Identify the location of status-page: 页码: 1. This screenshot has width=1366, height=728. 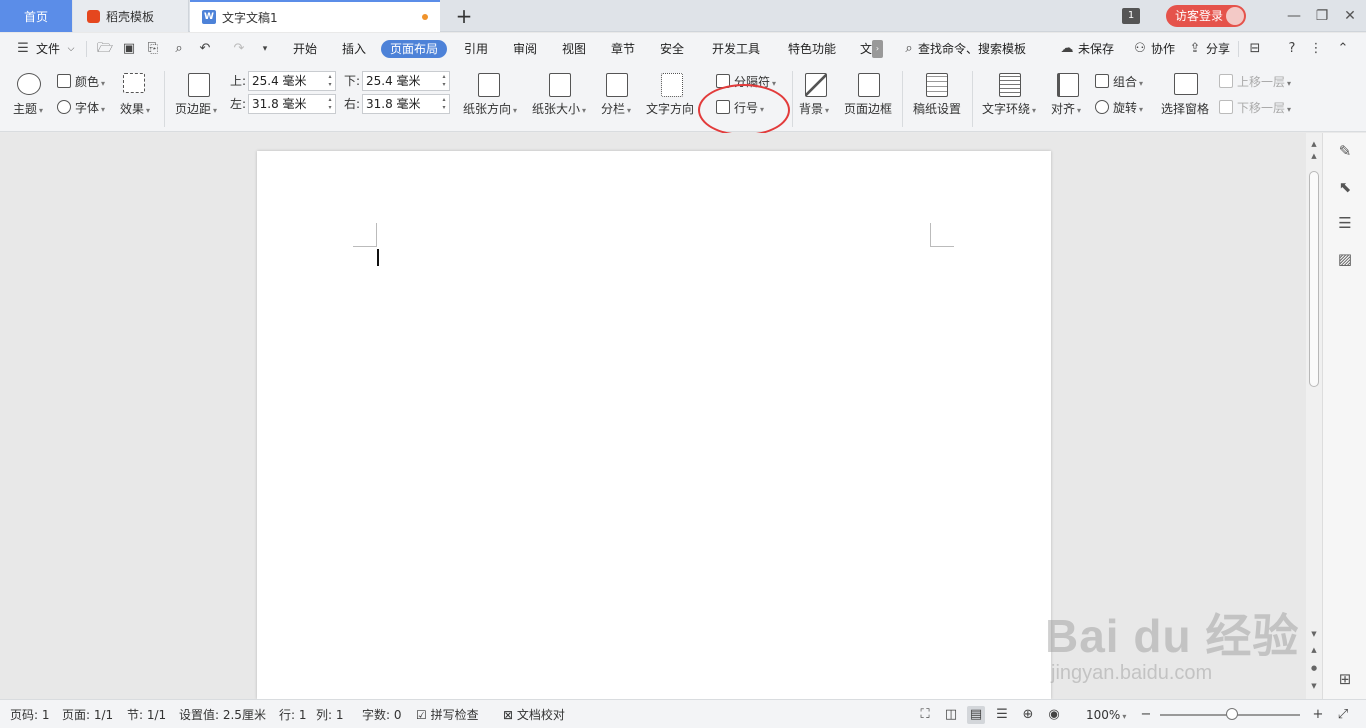
(30, 715).